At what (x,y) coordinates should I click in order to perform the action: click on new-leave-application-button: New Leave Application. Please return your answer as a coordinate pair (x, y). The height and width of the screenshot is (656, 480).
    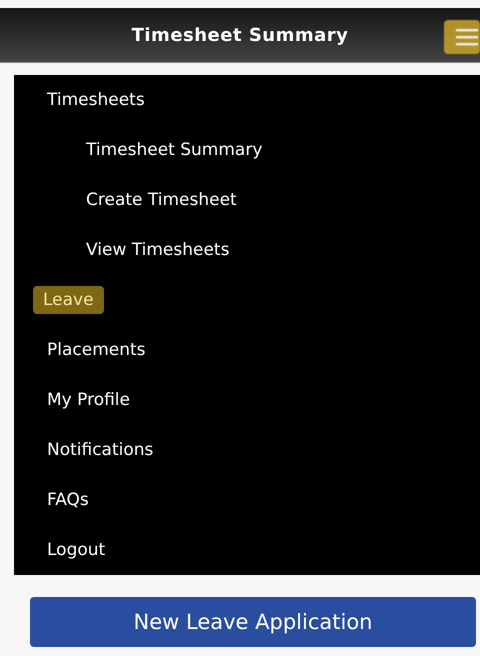
    Looking at the image, I should click on (253, 622).